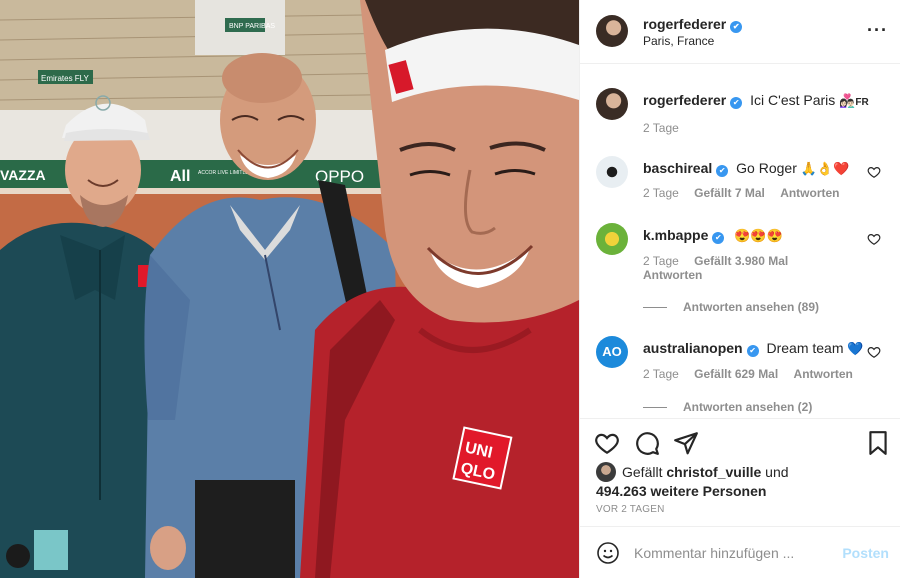  Describe the element at coordinates (747, 407) in the screenshot. I see `view-replies-label: Antworten ansehen (2)` at that location.